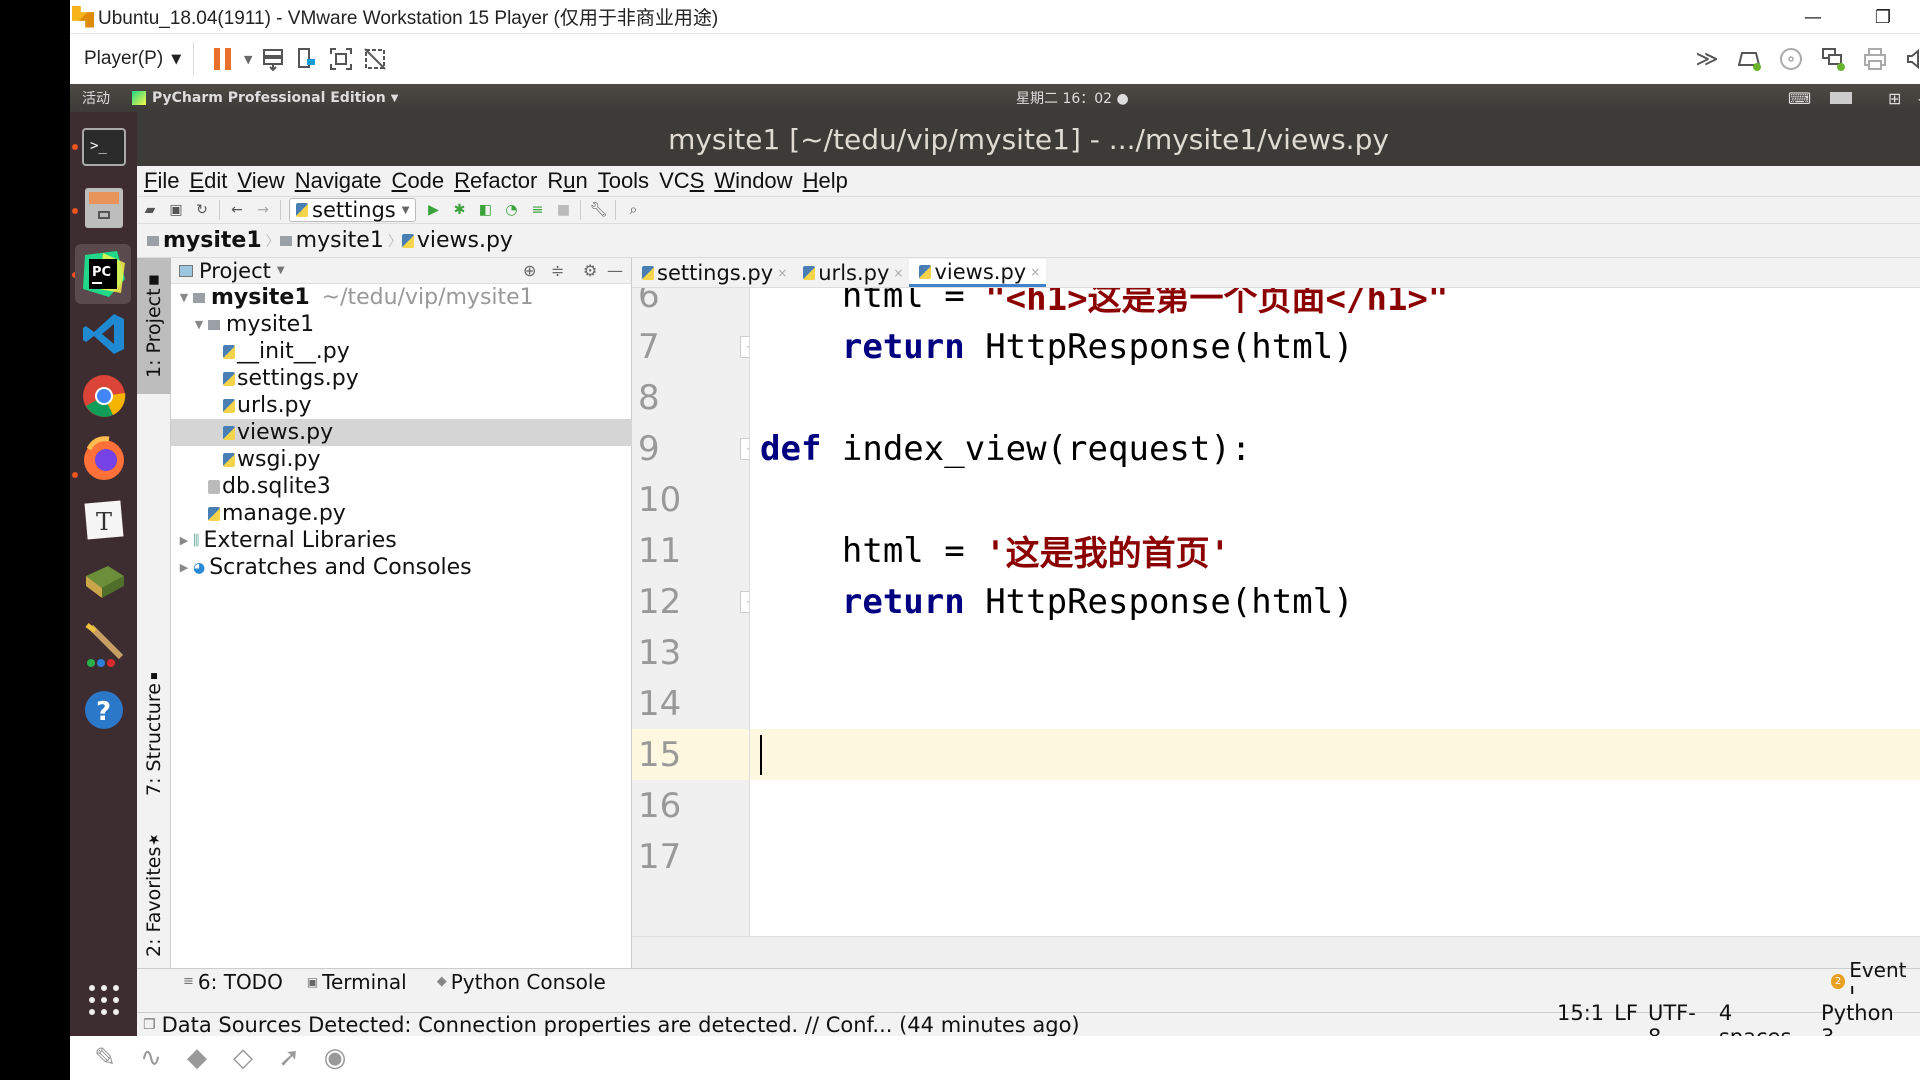  What do you see at coordinates (235, 271) in the screenshot?
I see `project-view-select: Project` at bounding box center [235, 271].